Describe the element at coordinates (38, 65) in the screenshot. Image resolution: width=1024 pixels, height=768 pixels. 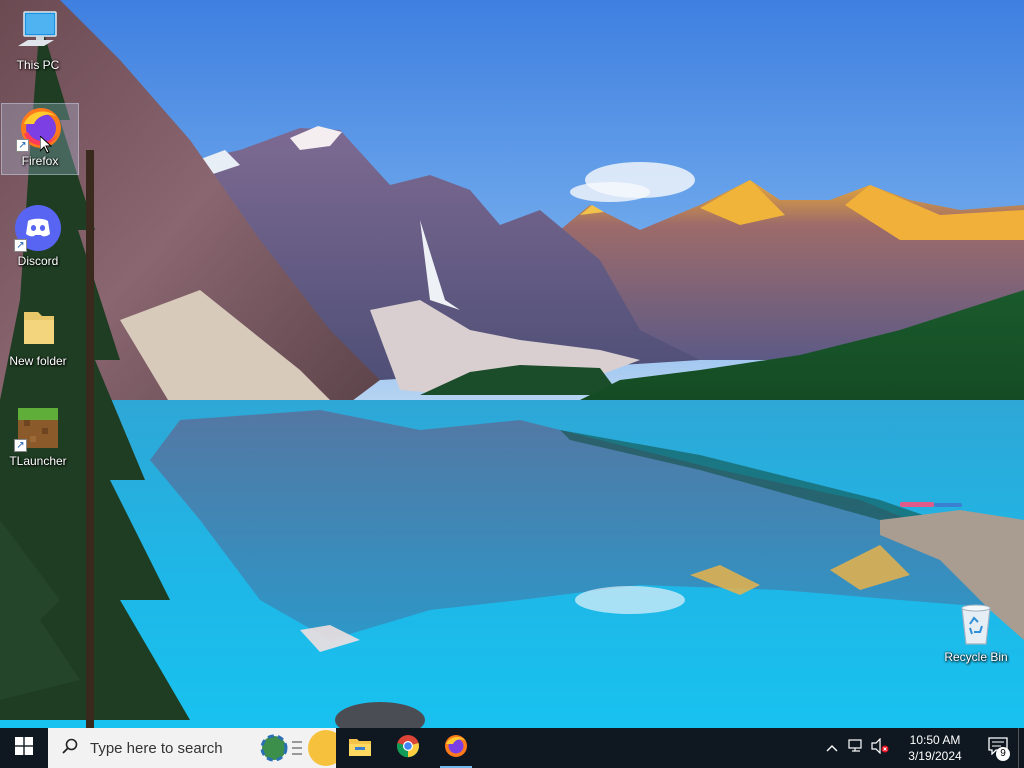
I see `desktop-icon-label: This PC` at that location.